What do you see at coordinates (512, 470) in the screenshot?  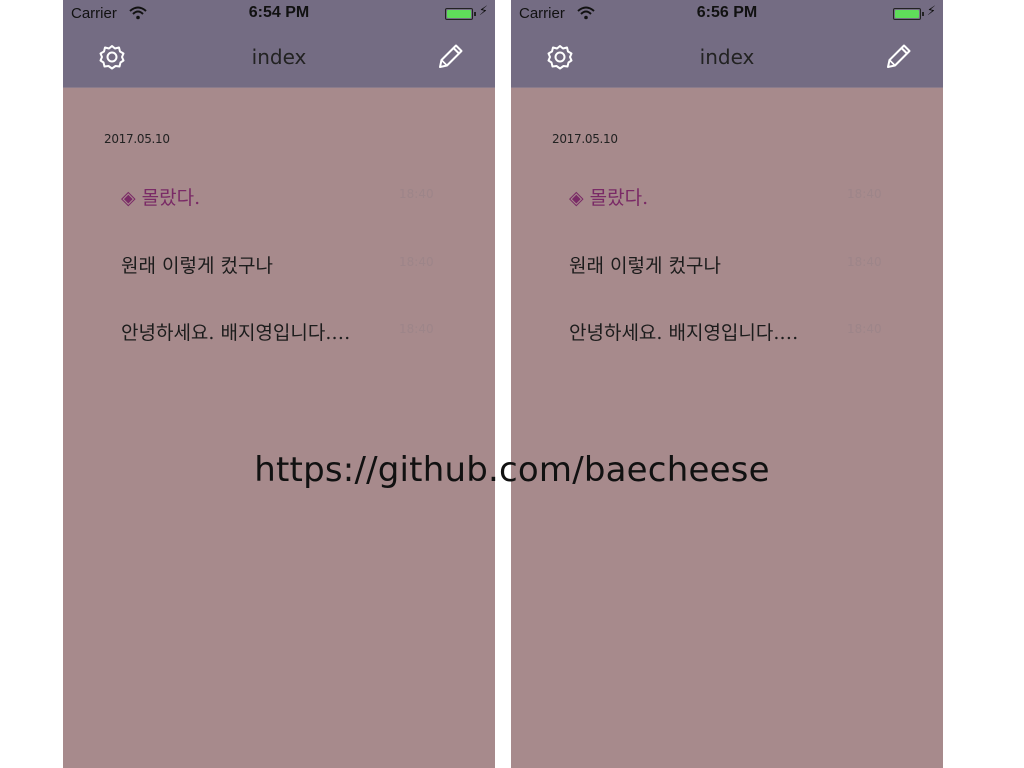 I see `watermark-url: https://github.com/baecheese` at bounding box center [512, 470].